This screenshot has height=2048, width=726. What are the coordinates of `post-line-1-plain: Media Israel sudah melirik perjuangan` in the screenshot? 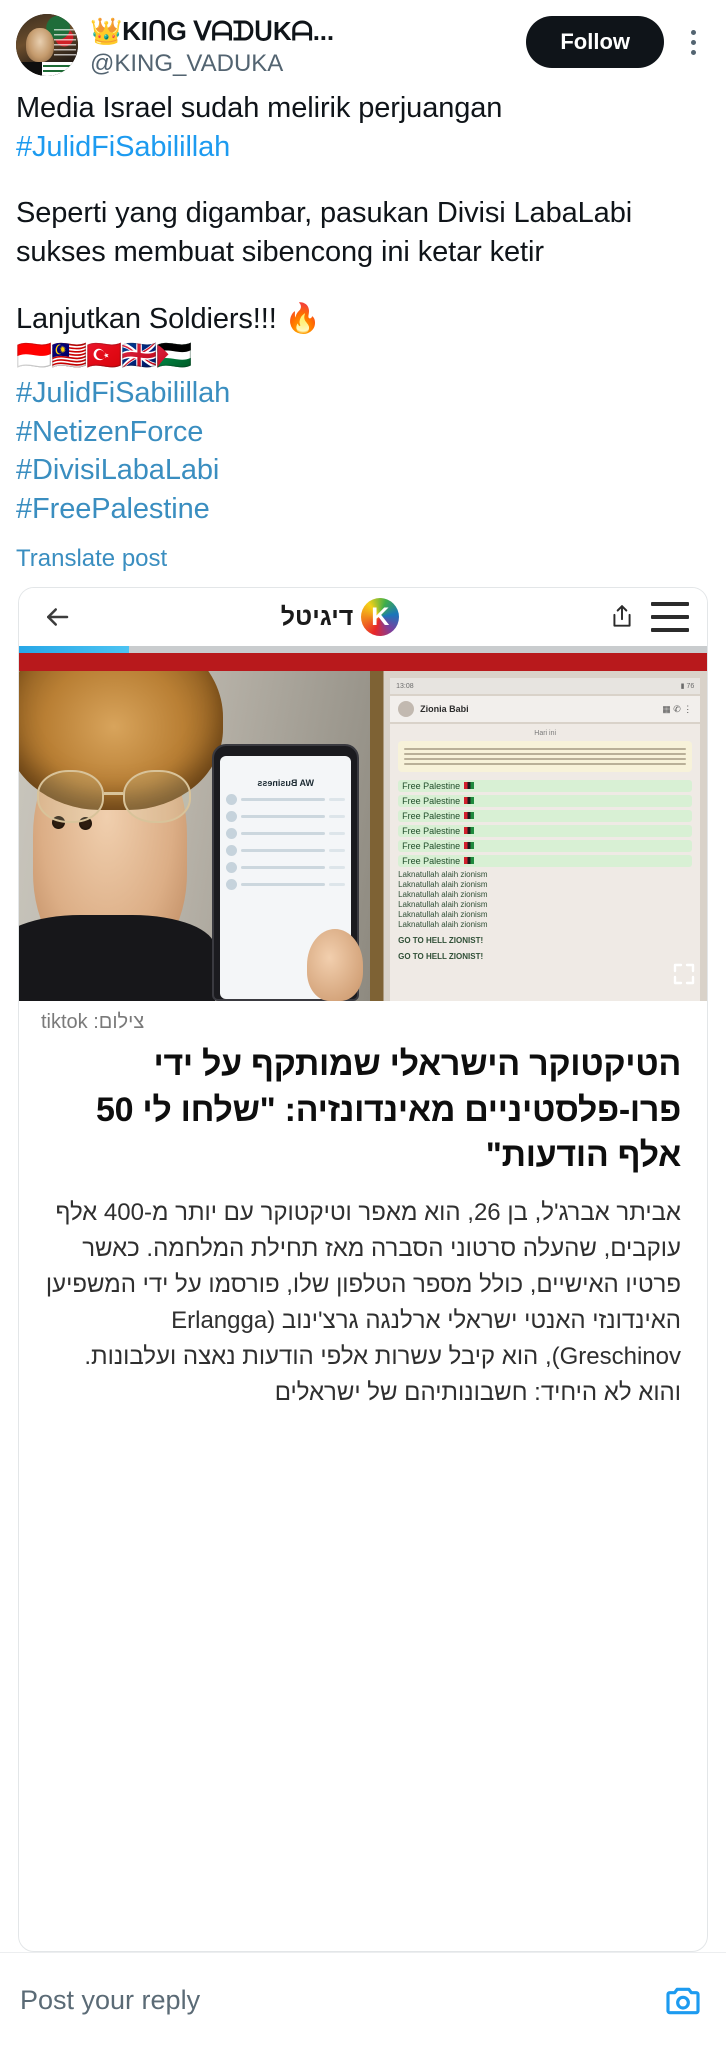 It's located at (259, 107).